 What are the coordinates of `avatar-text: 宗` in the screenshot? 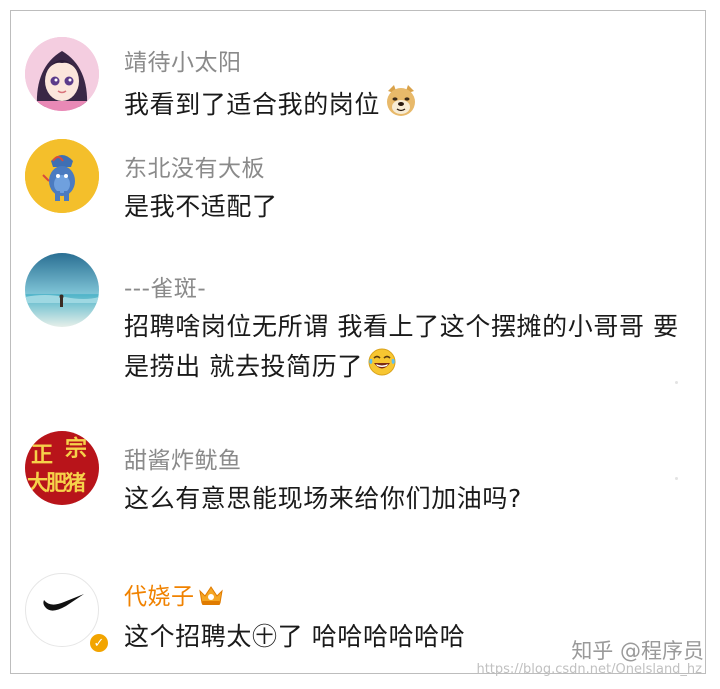 It's located at (76, 449).